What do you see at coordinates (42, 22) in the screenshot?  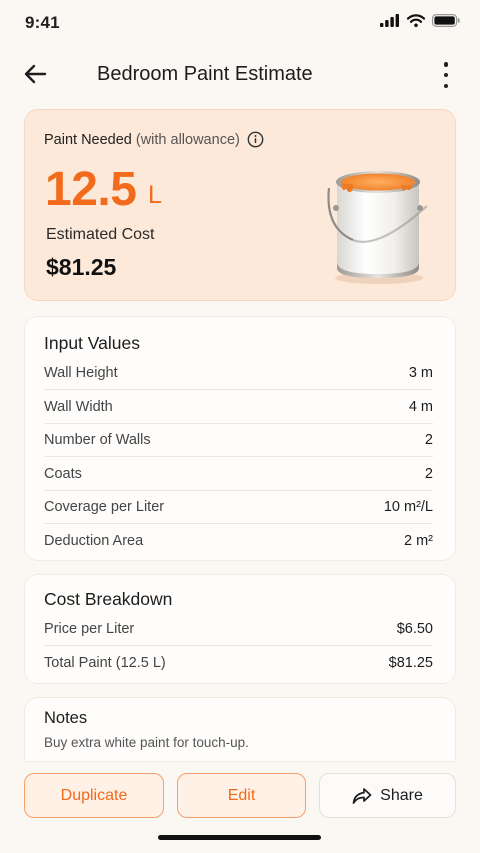 I see `status-time: 9:41` at bounding box center [42, 22].